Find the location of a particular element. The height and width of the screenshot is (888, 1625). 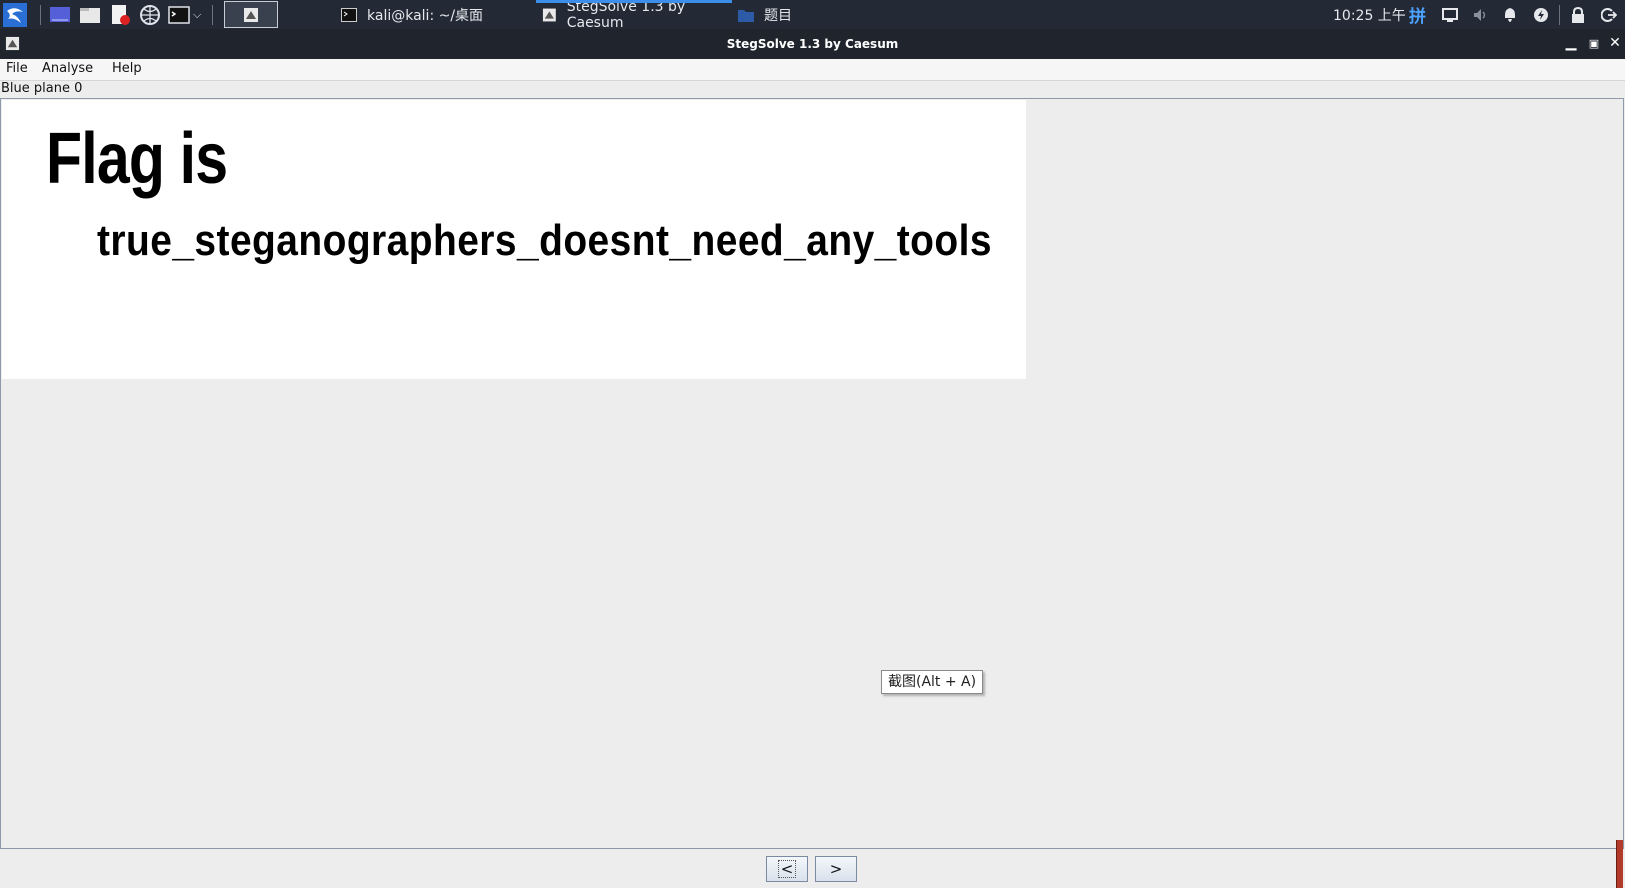

resize-grip is located at coordinates (1619, 864).